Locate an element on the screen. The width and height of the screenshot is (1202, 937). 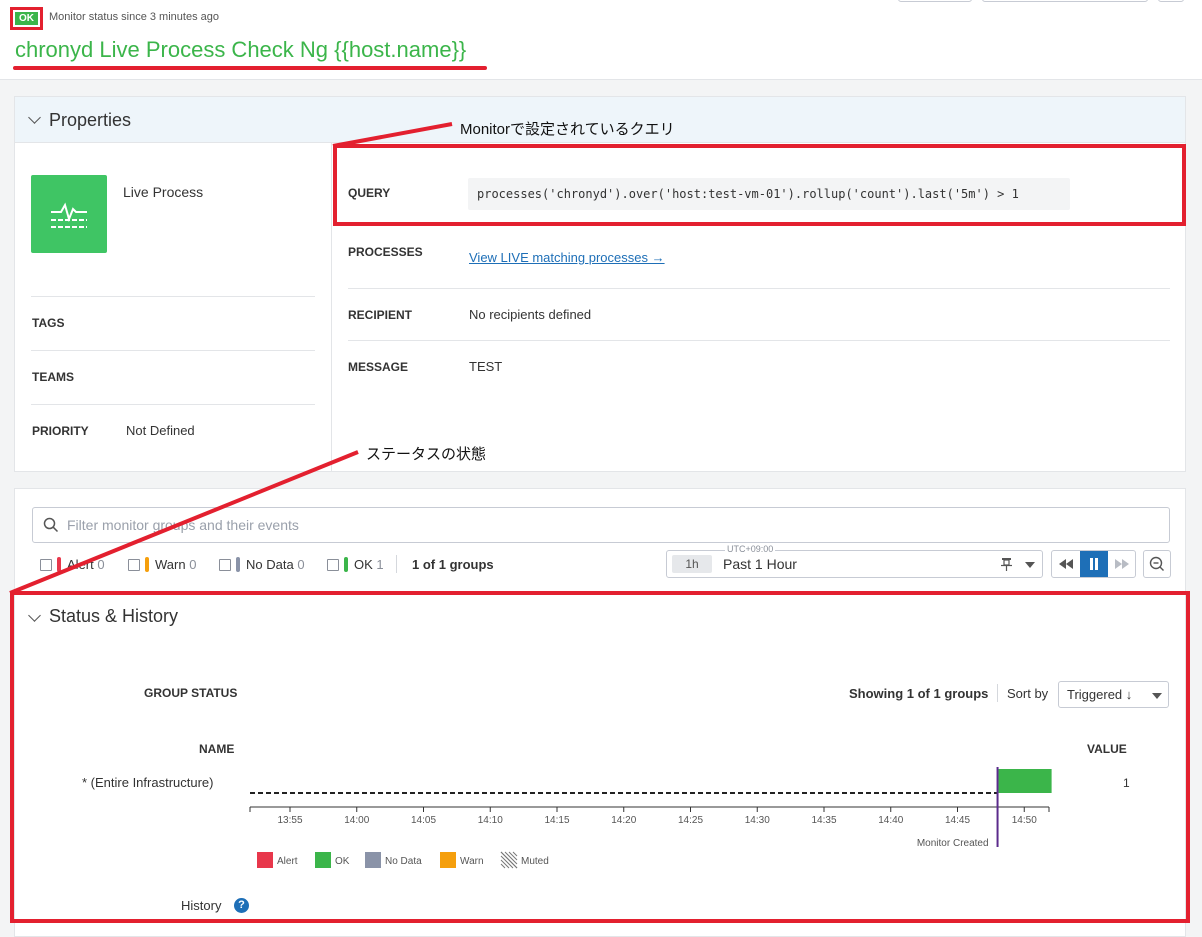
live-process-icon is located at coordinates (69, 214).